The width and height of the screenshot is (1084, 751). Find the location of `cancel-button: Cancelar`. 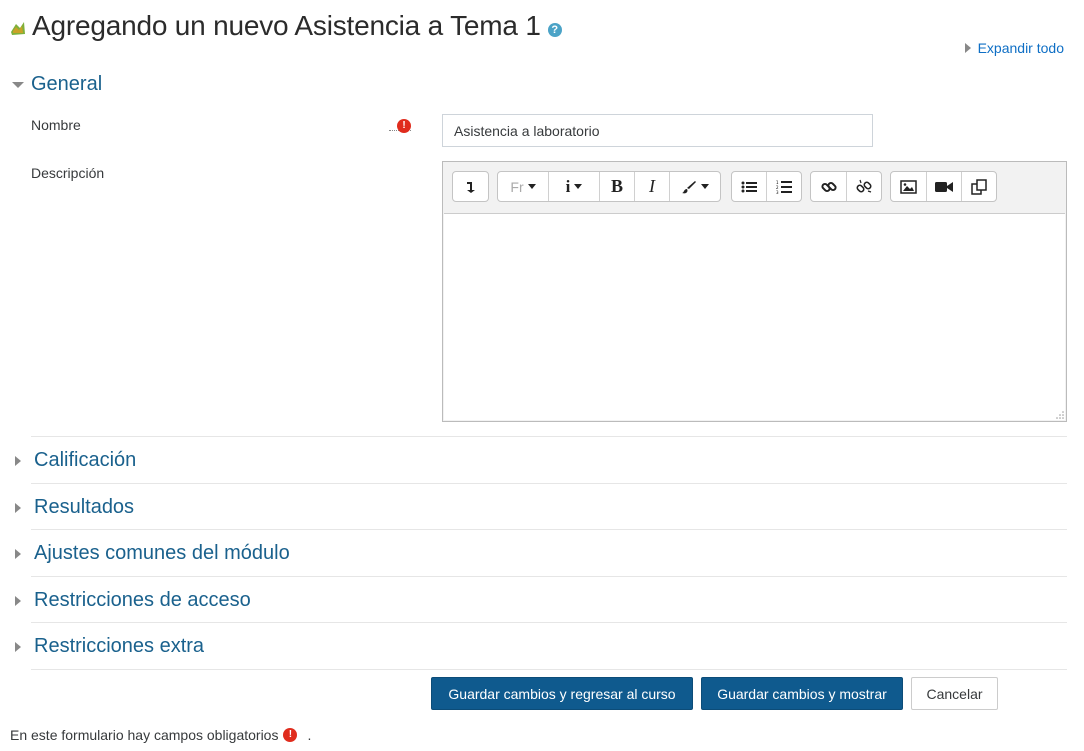

cancel-button: Cancelar is located at coordinates (954, 693).